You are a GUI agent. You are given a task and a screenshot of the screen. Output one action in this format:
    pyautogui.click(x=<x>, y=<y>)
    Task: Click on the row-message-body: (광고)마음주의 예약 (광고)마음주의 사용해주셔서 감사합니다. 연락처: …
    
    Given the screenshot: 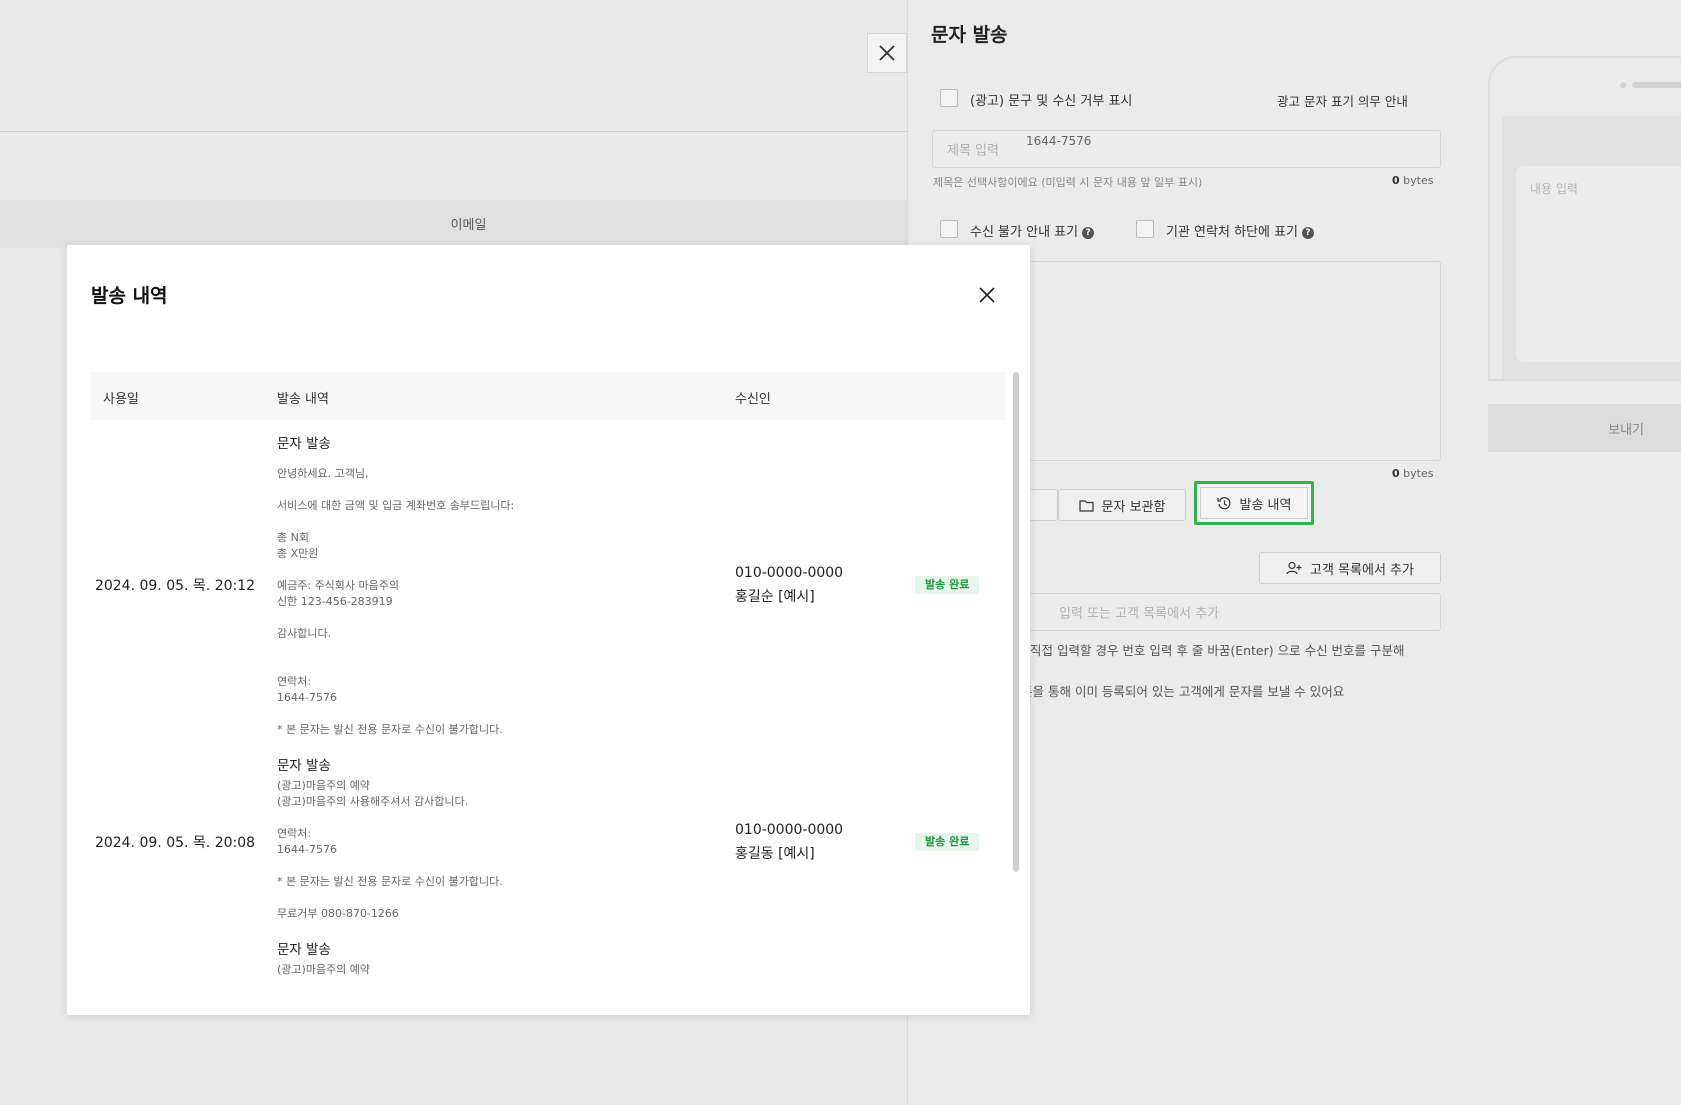 What is the action you would take?
    pyautogui.click(x=390, y=849)
    